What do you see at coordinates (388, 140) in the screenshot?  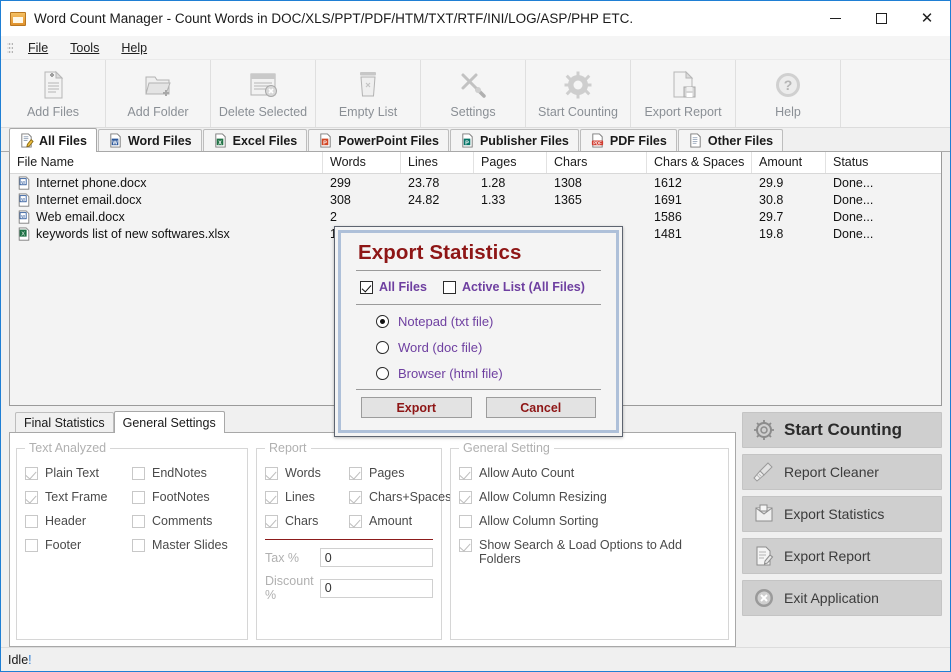 I see `tab-powerpoint-files-label: PowerPoint Files` at bounding box center [388, 140].